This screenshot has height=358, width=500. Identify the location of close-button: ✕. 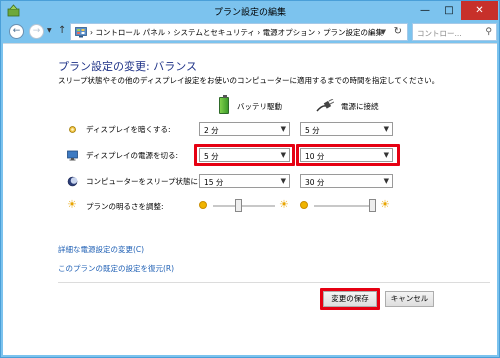
(479, 10).